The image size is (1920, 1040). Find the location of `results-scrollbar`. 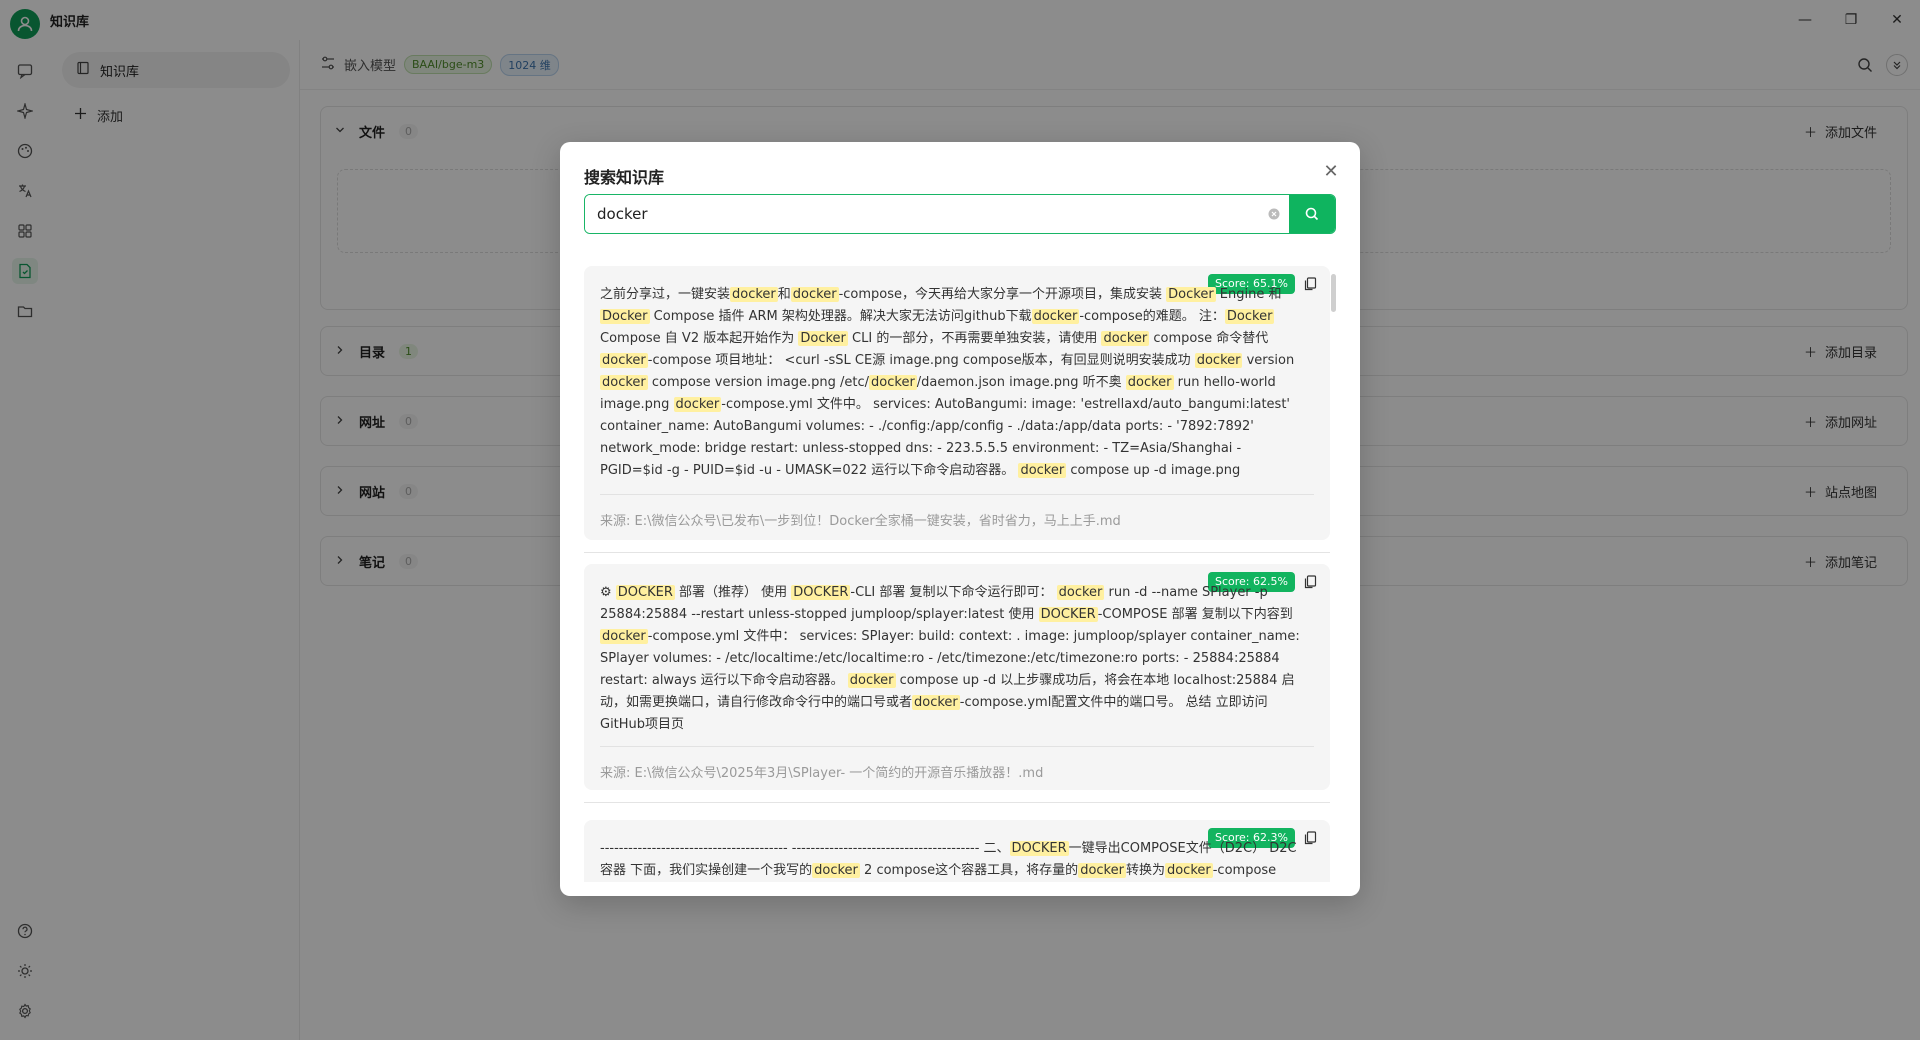

results-scrollbar is located at coordinates (1333, 293).